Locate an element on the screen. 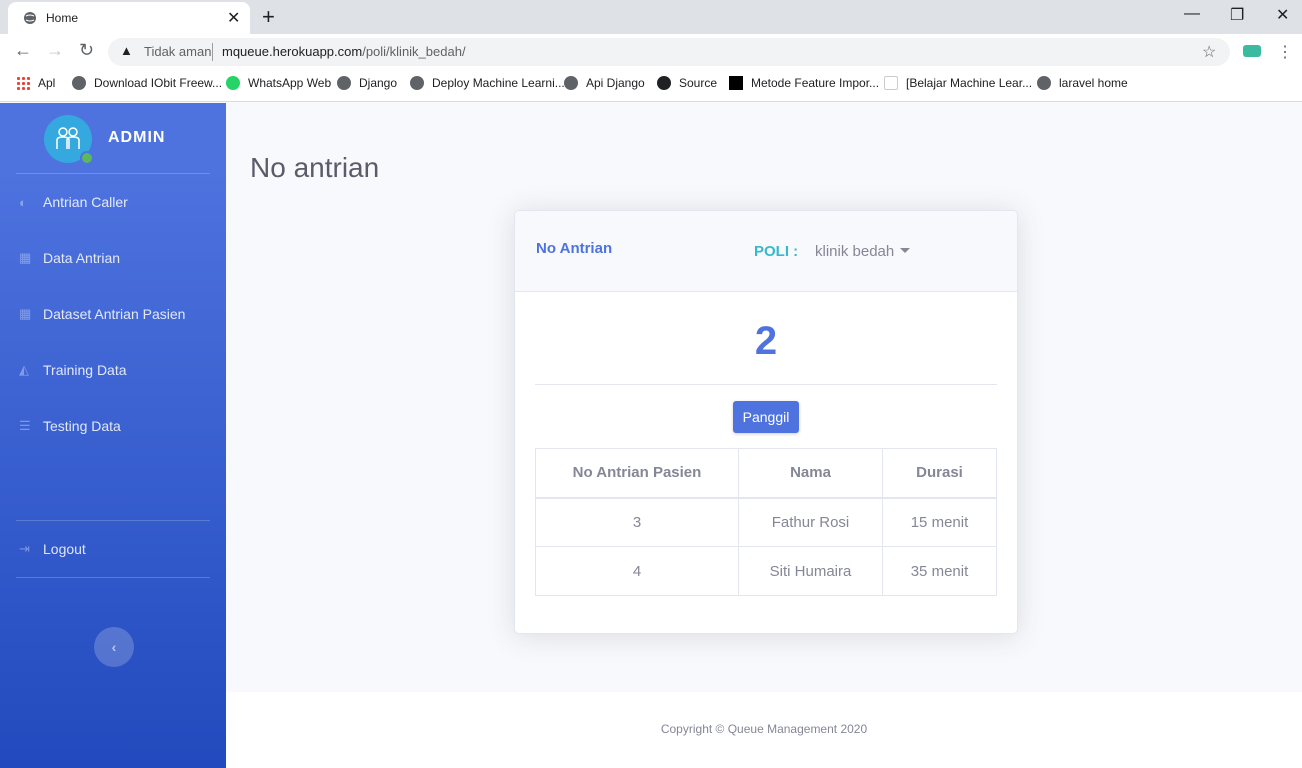  sidebar-item-label: Dataset Antrian Pasien is located at coordinates (114, 314).